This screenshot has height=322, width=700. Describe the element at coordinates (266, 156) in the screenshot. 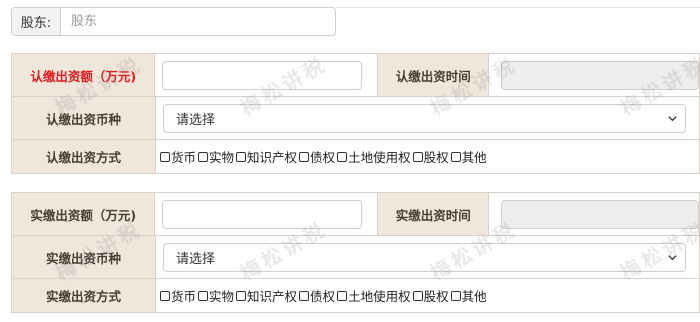

I see `subscribed-method-option: 知识产权` at that location.